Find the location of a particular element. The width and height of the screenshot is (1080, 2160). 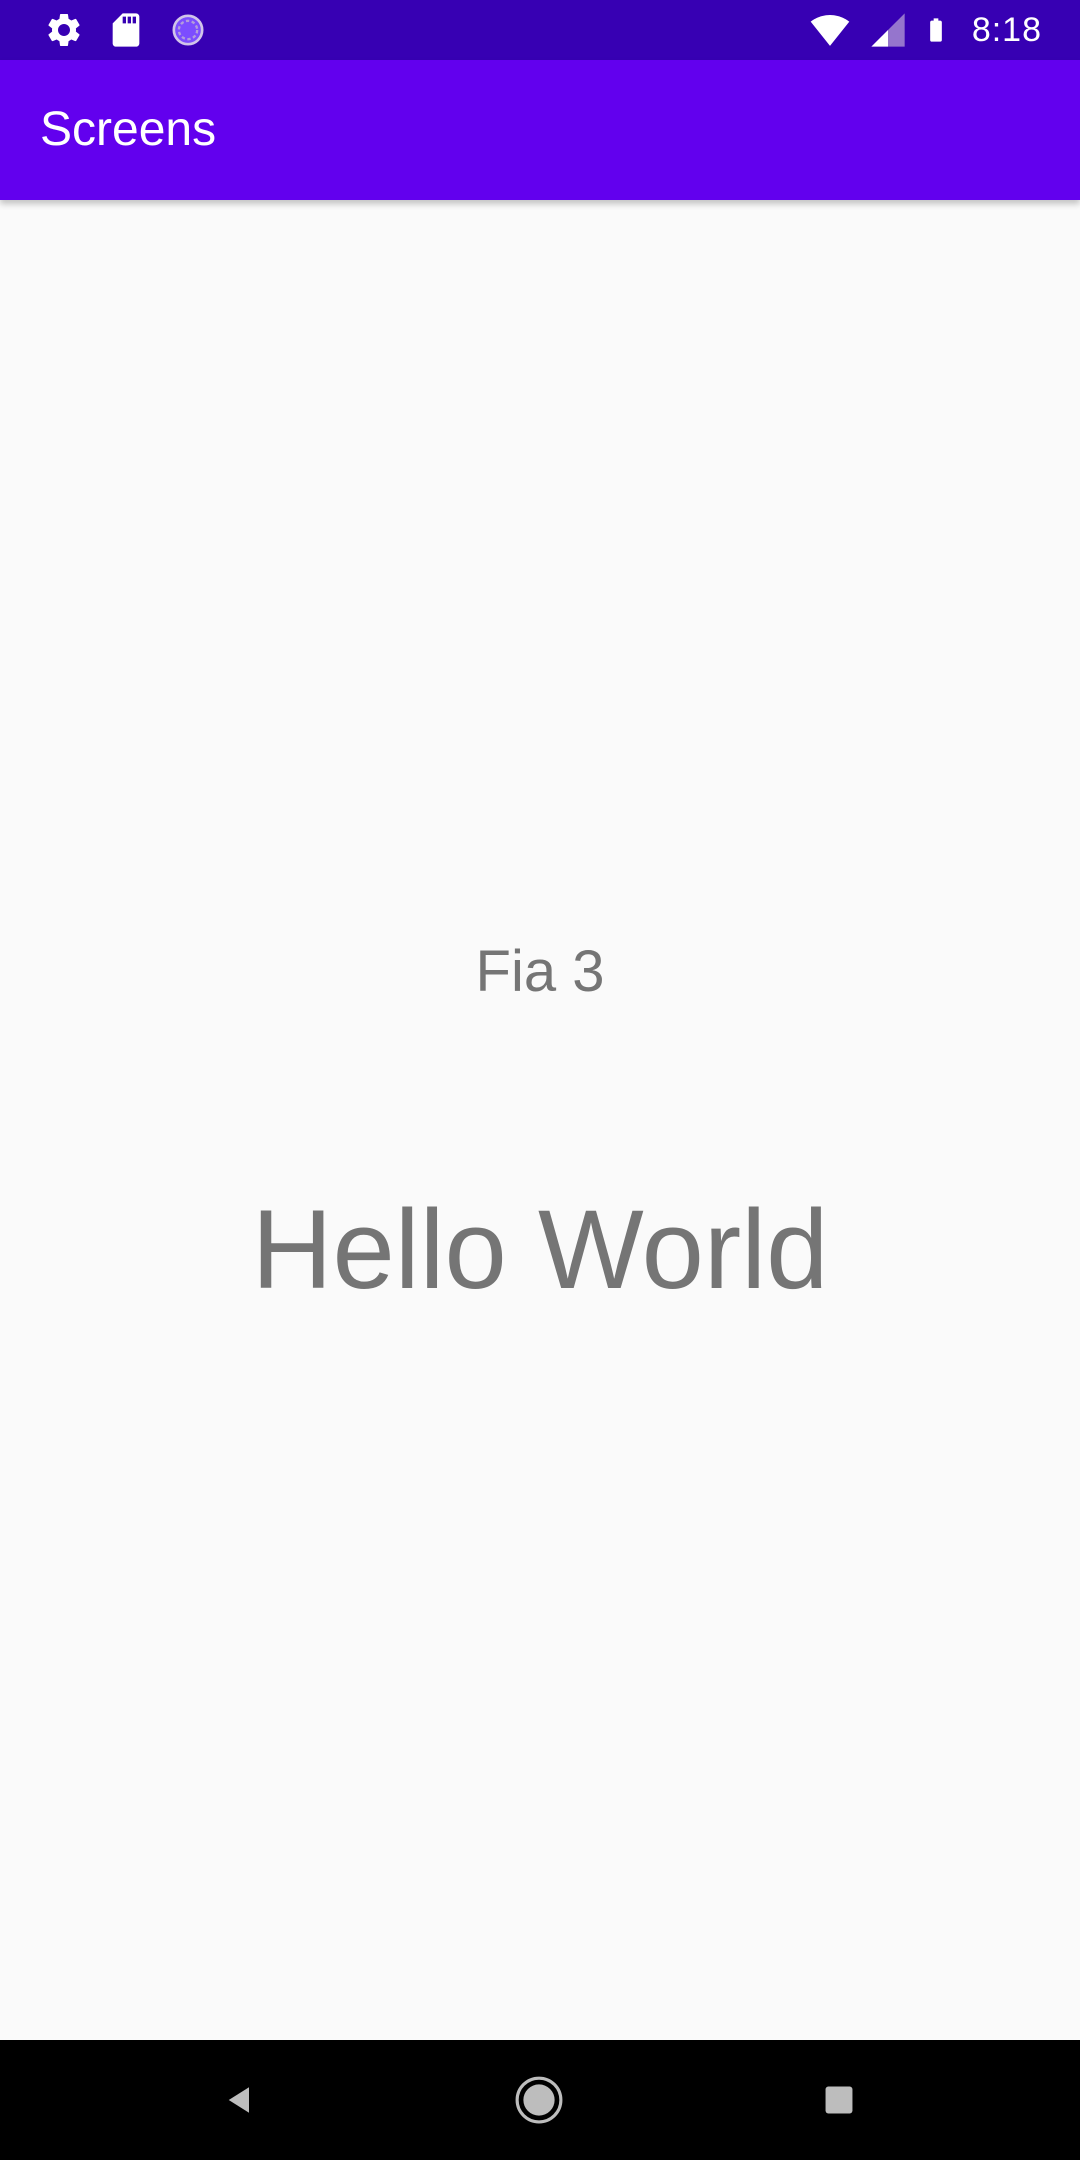

status-bar-right-icons: 8:18 is located at coordinates (924, 30).